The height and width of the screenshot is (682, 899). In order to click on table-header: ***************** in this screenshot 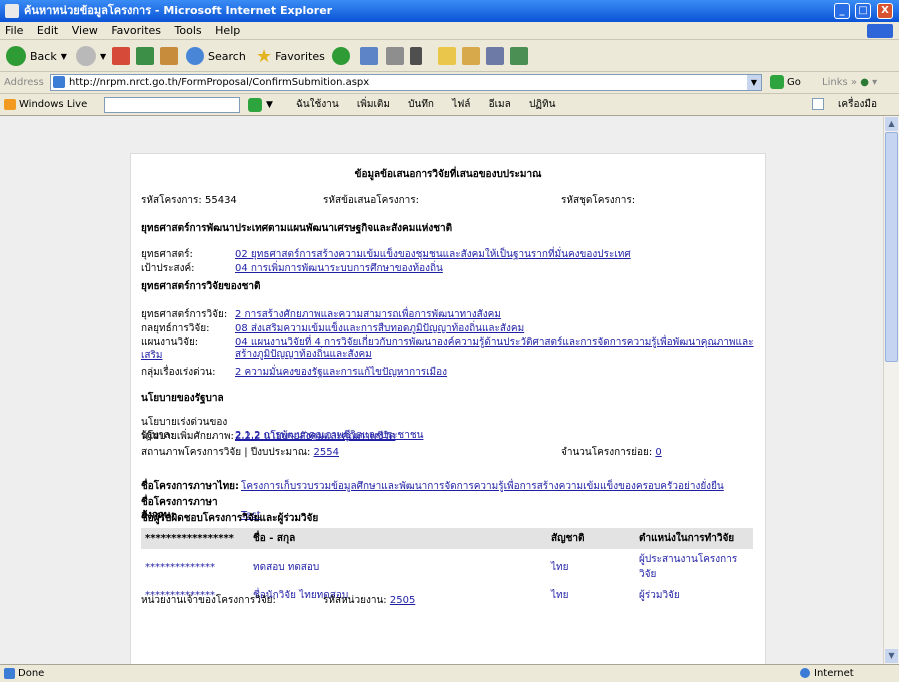, I will do `click(195, 538)`.